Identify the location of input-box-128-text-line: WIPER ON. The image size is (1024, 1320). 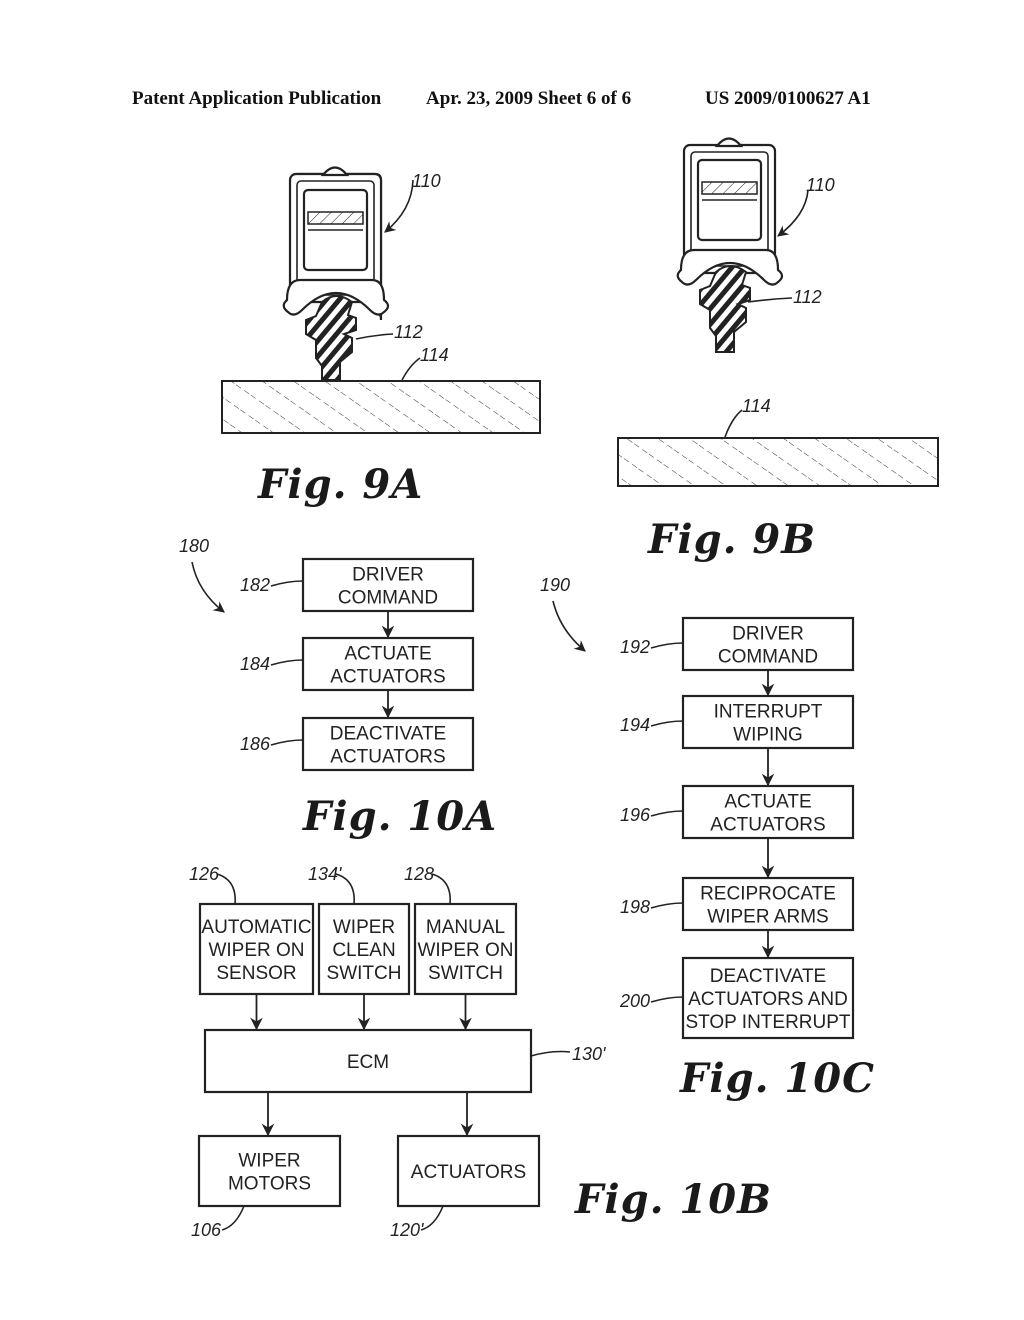
(465, 950).